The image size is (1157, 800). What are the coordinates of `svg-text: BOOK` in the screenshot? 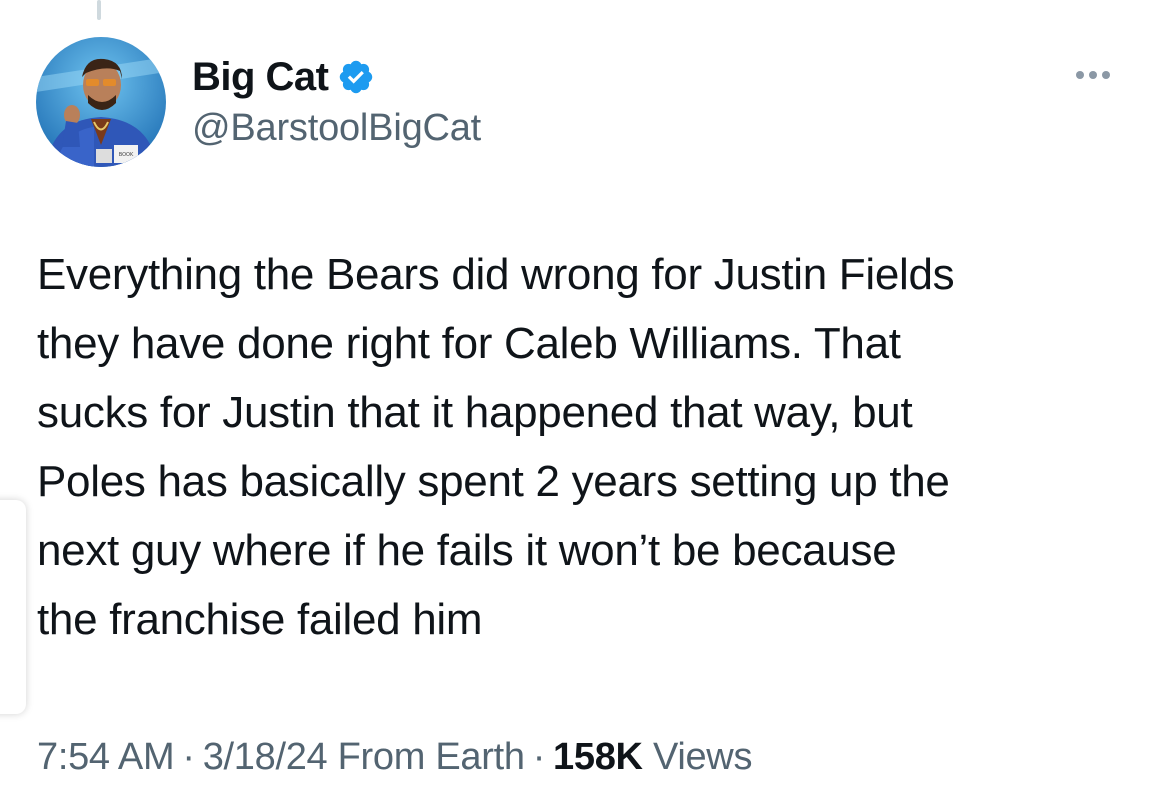 It's located at (126, 155).